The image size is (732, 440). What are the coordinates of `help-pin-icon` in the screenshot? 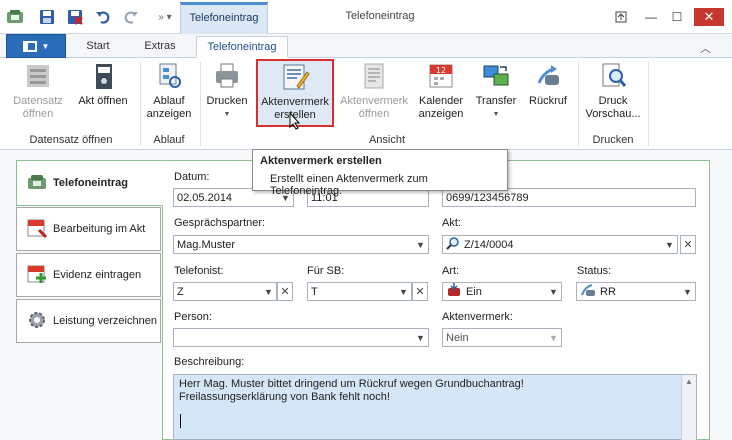 It's located at (621, 17).